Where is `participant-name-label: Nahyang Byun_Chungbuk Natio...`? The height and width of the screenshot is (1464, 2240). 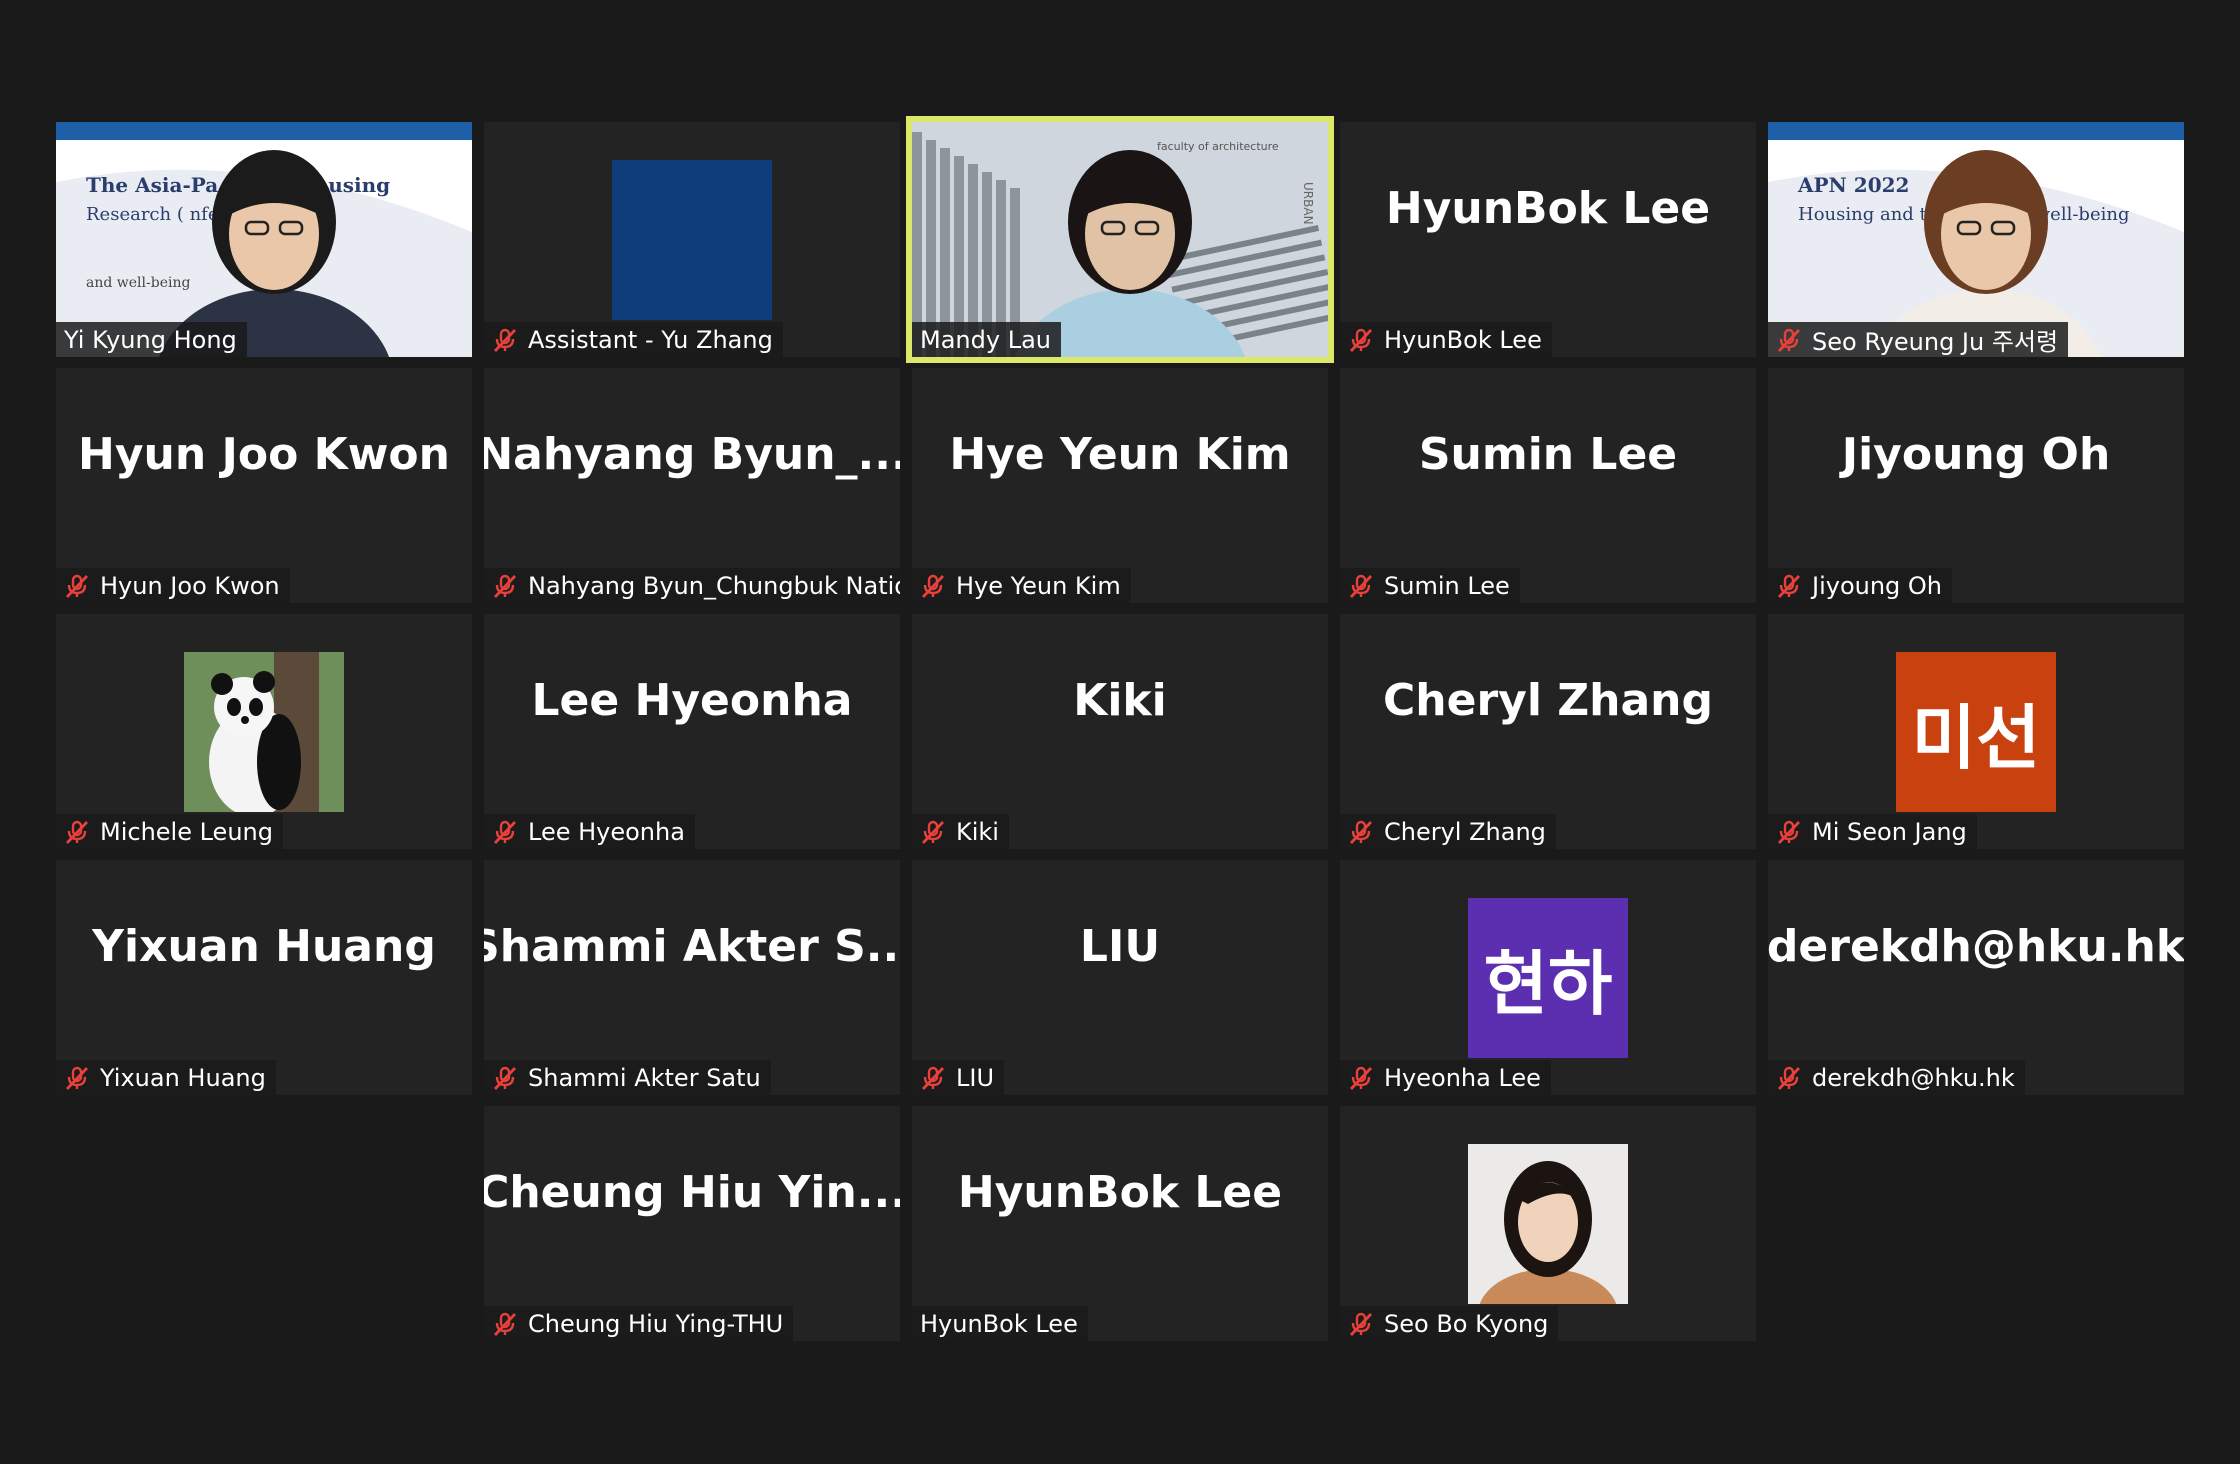
participant-name-label: Nahyang Byun_Chungbuk Natio... is located at coordinates (692, 585).